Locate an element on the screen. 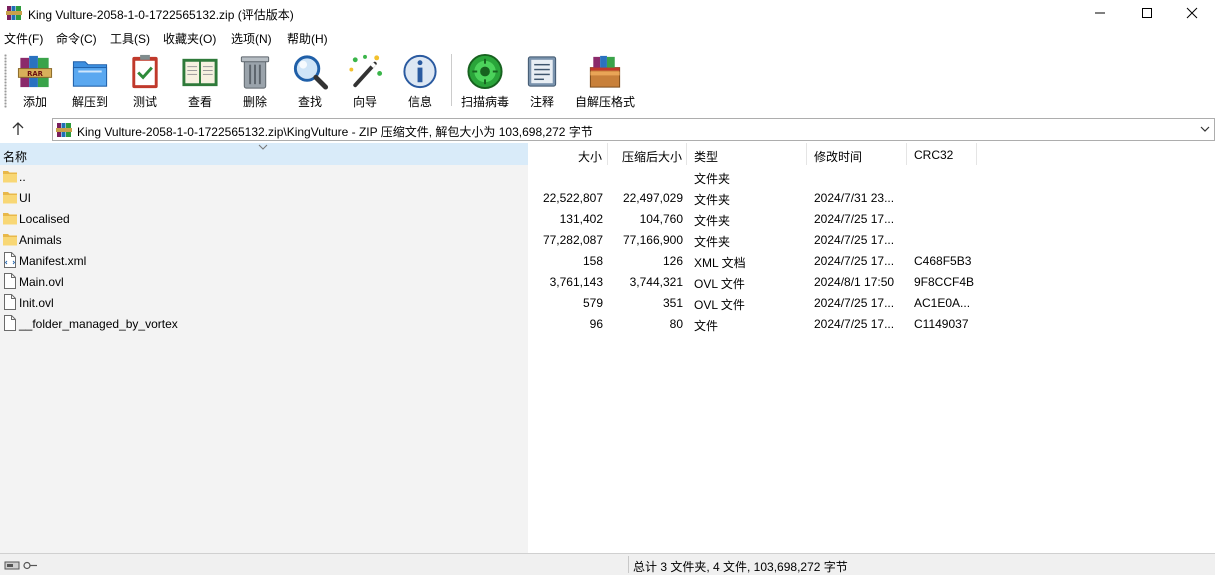  sfx-label: 自解压格式 is located at coordinates (604, 102).